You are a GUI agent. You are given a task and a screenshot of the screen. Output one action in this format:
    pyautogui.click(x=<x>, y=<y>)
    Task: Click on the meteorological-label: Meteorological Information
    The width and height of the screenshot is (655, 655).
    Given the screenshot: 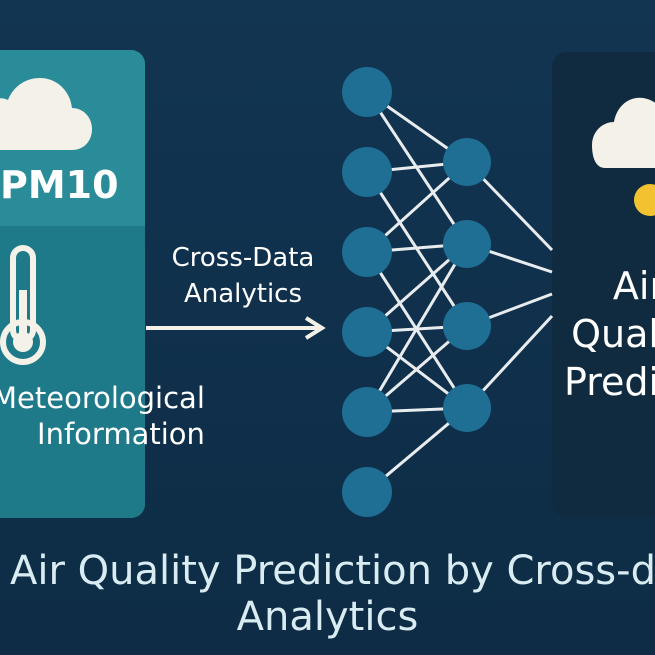 What is the action you would take?
    pyautogui.click(x=102, y=416)
    